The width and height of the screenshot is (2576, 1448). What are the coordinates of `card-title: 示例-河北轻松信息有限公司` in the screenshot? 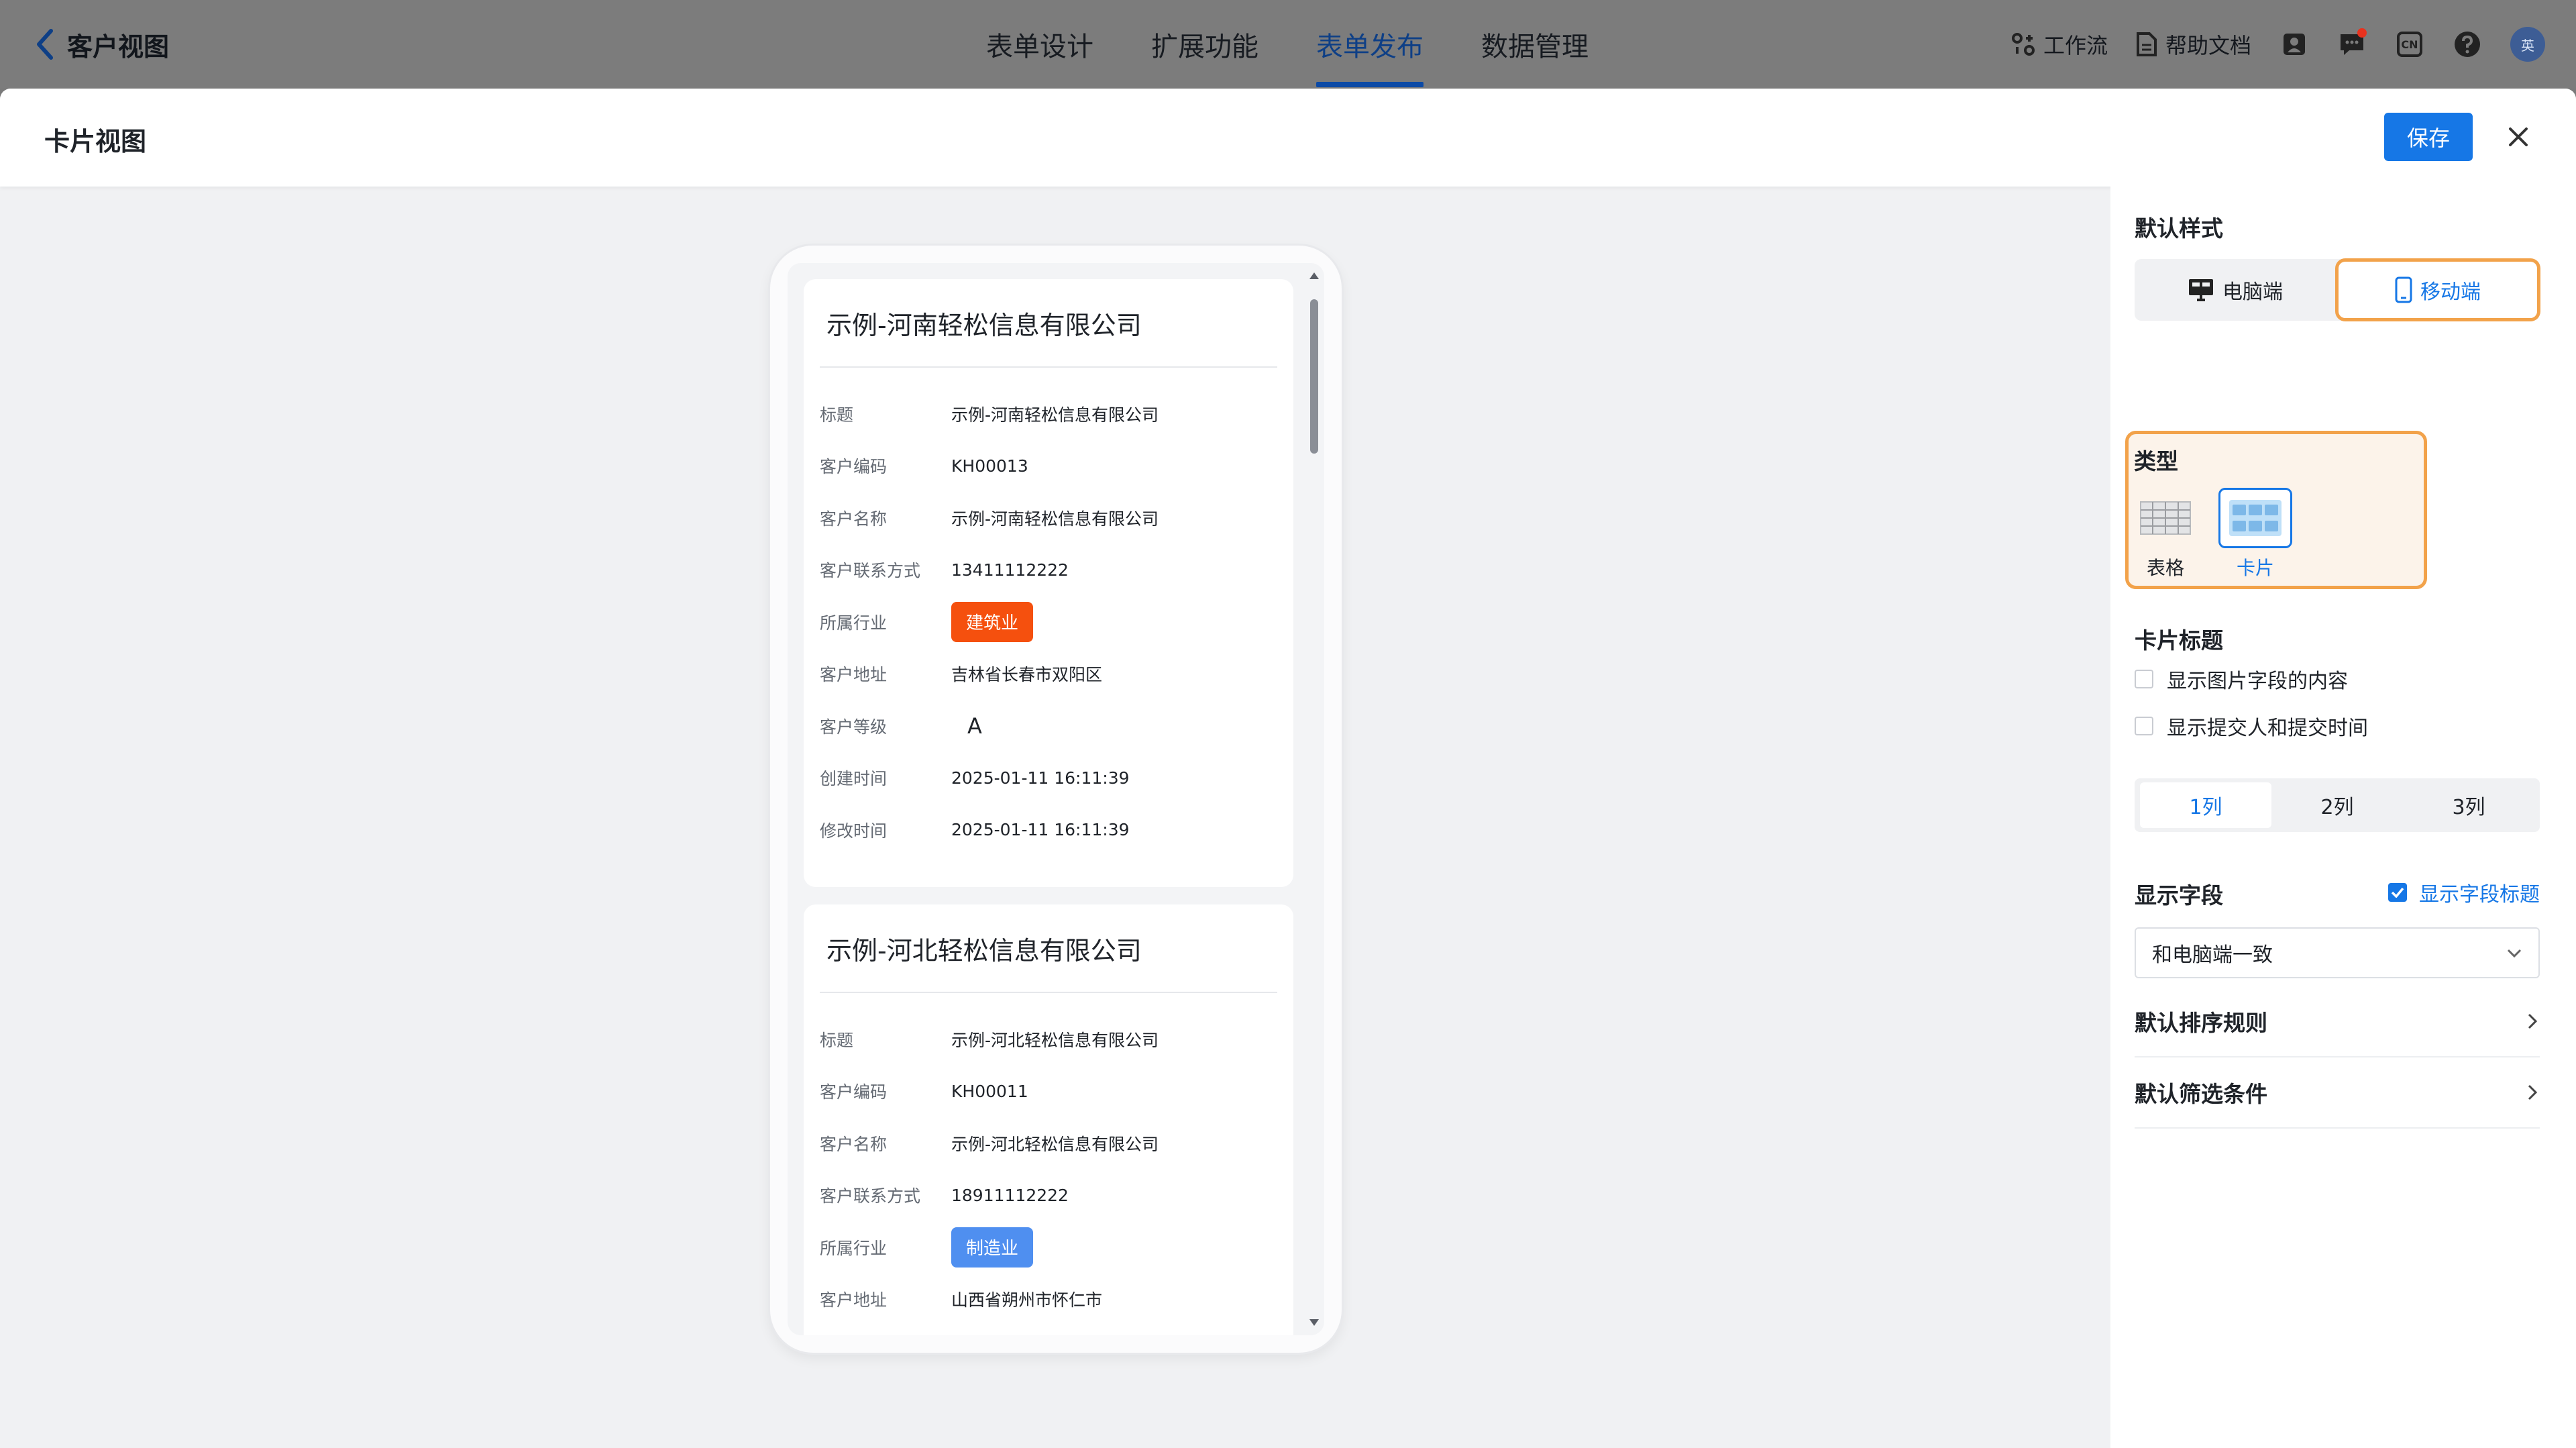 It's located at (1048, 948).